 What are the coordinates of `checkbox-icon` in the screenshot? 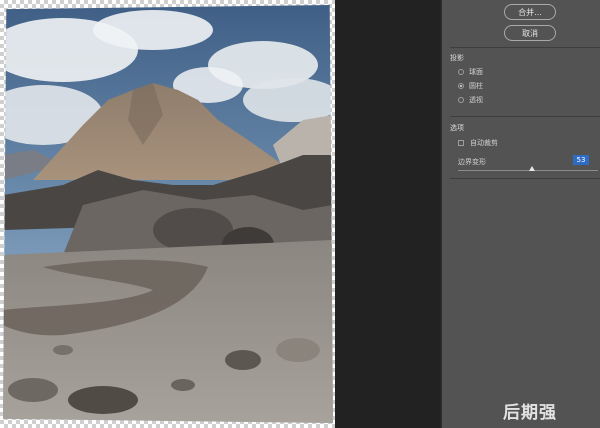 It's located at (461, 143).